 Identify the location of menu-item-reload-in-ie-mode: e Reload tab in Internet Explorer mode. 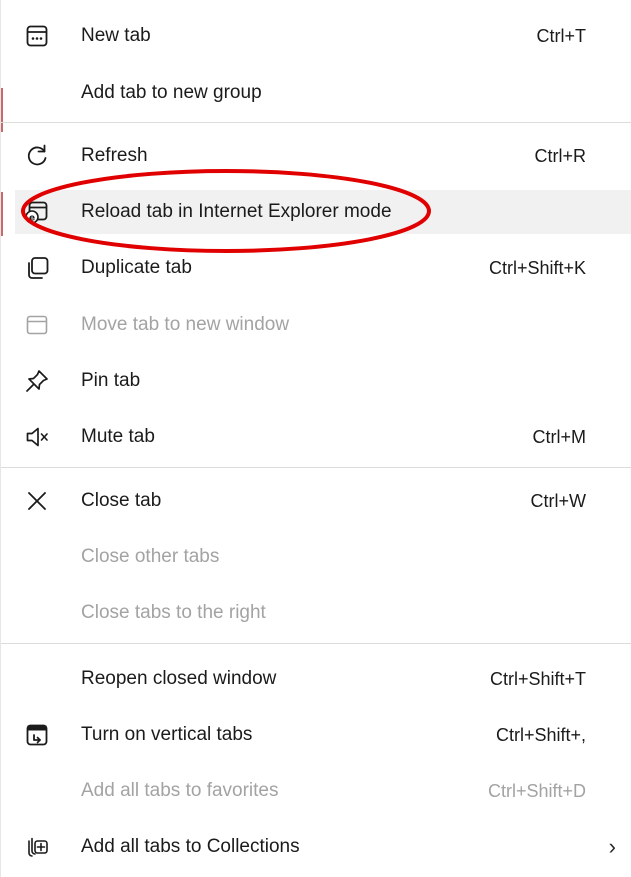
(323, 212).